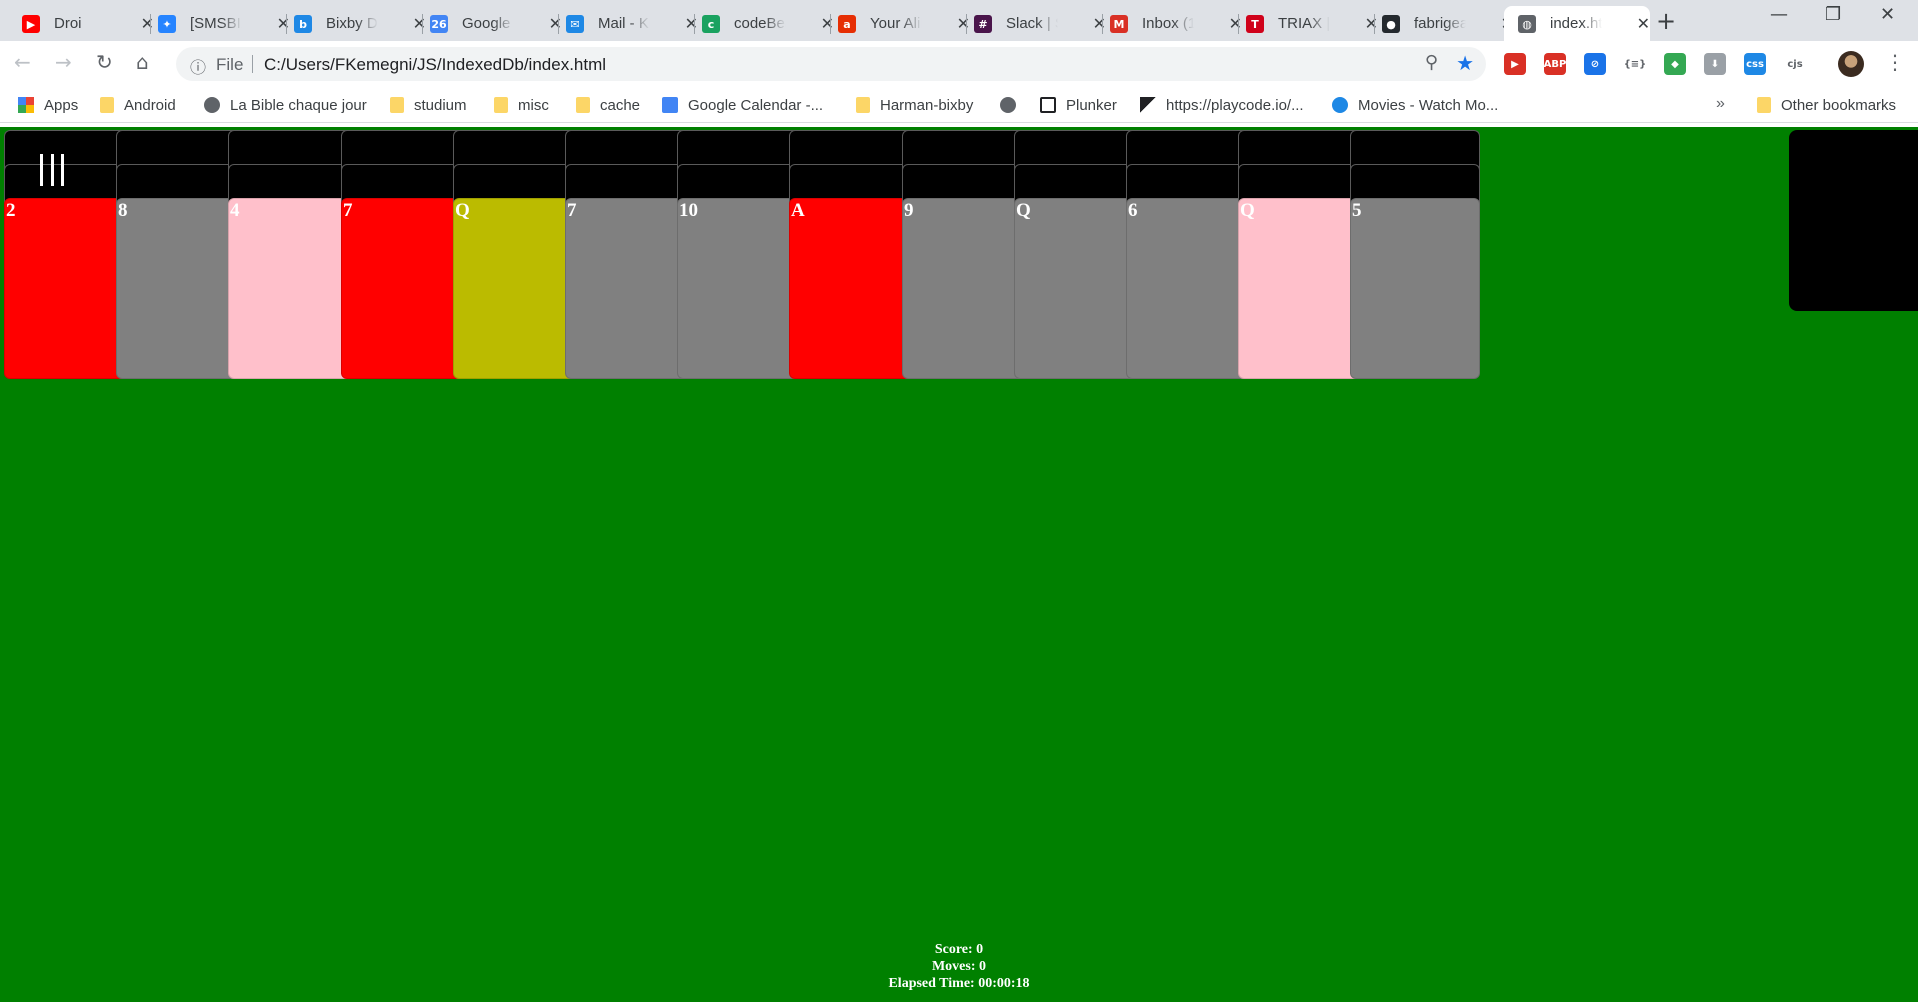  I want to click on face-up-card: 8, so click(181, 288).